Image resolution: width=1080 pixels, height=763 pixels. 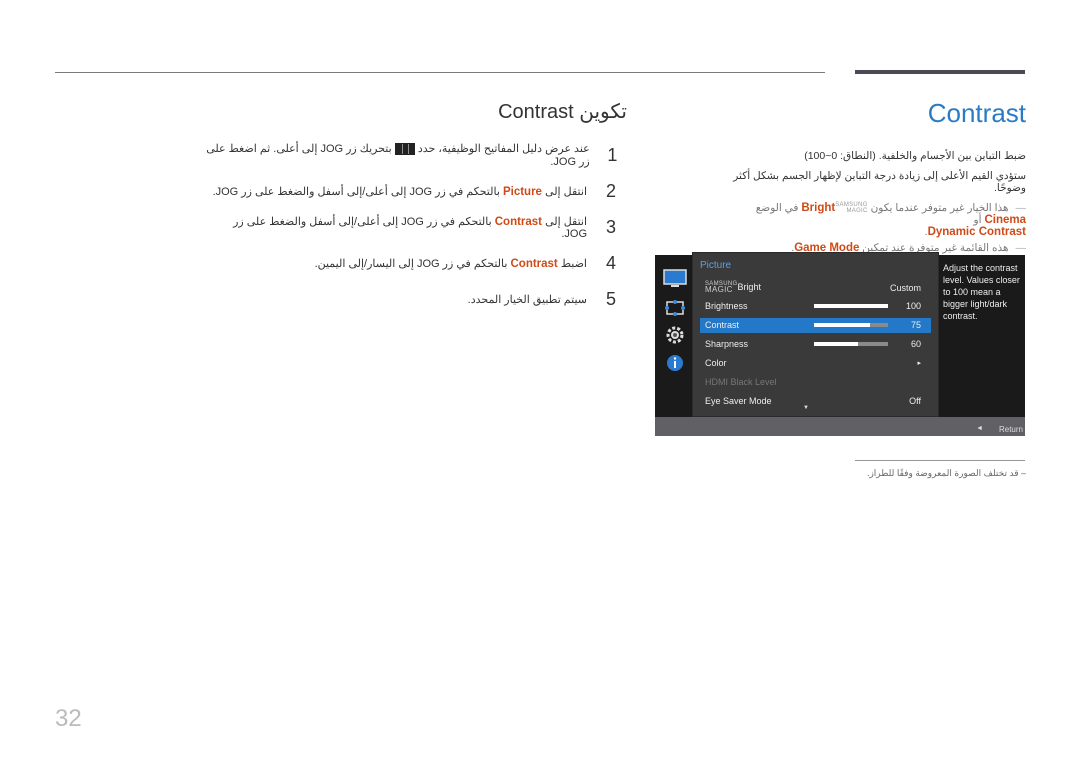 I want to click on menu-label: Contrast, so click(x=722, y=325).